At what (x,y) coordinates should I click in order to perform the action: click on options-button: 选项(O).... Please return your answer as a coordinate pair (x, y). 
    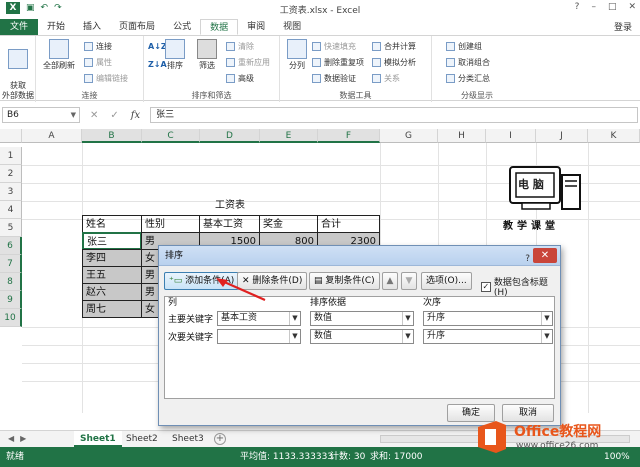
    Looking at the image, I should click on (446, 281).